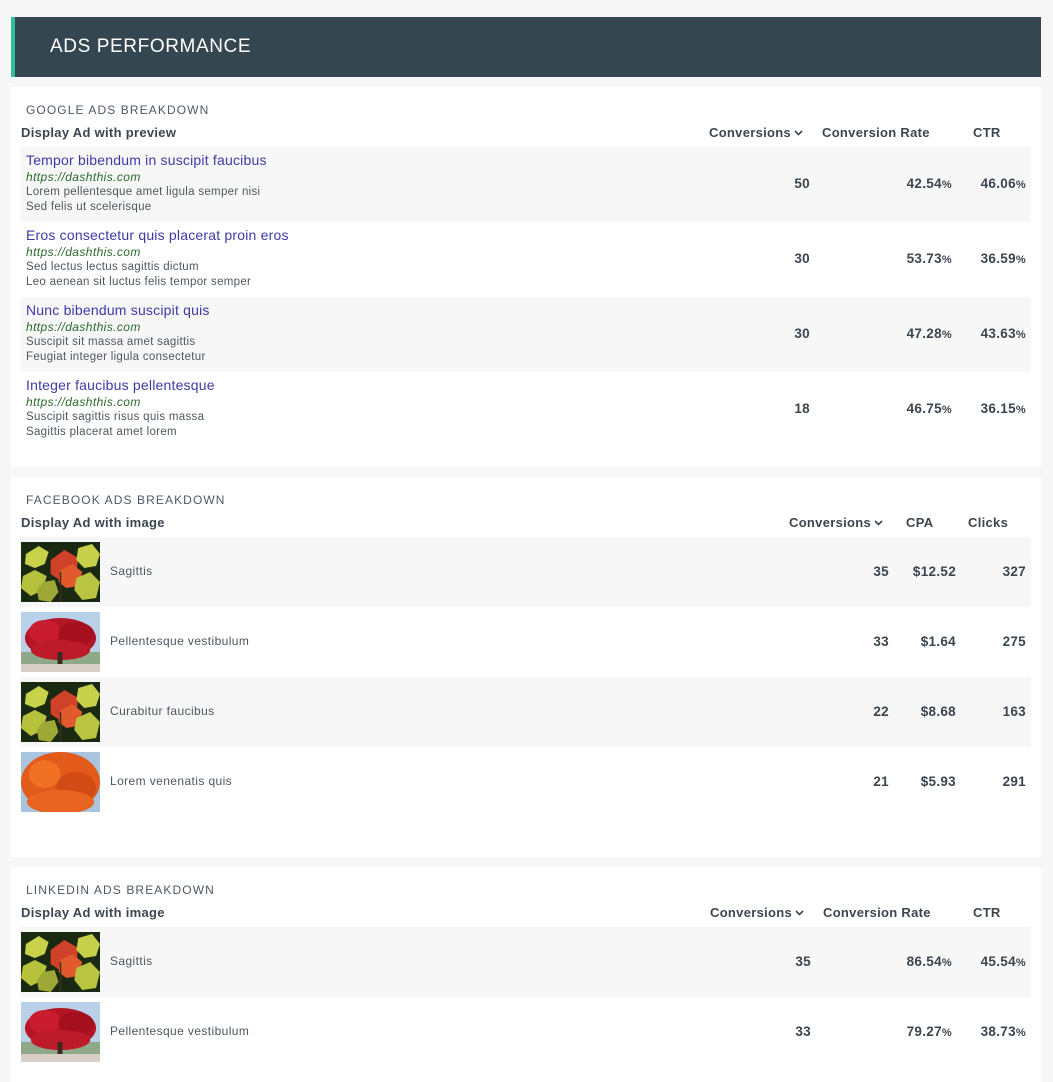  Describe the element at coordinates (802, 183) in the screenshot. I see `conversions-value: 50` at that location.